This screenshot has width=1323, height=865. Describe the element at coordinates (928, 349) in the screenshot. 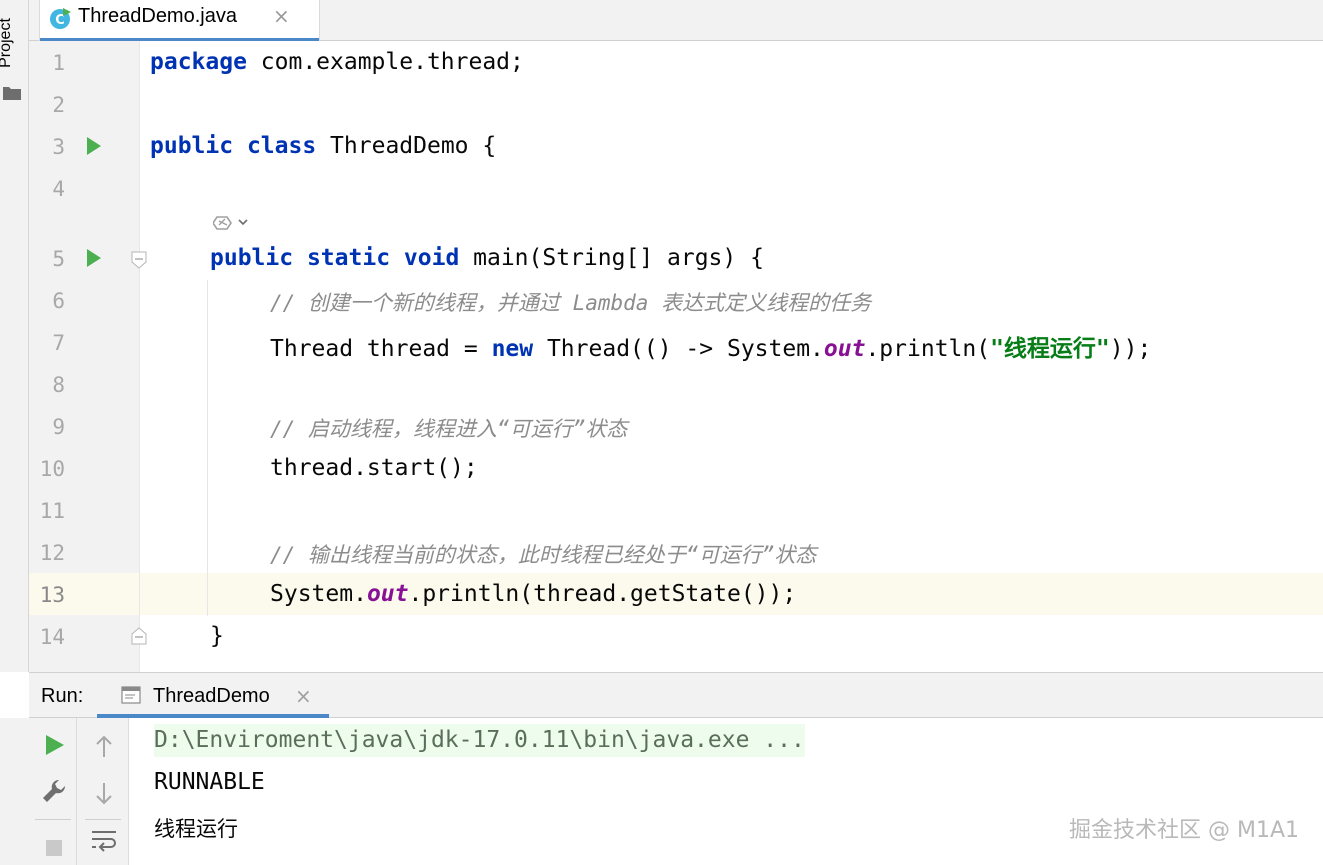

I see `code-text: .println(` at that location.